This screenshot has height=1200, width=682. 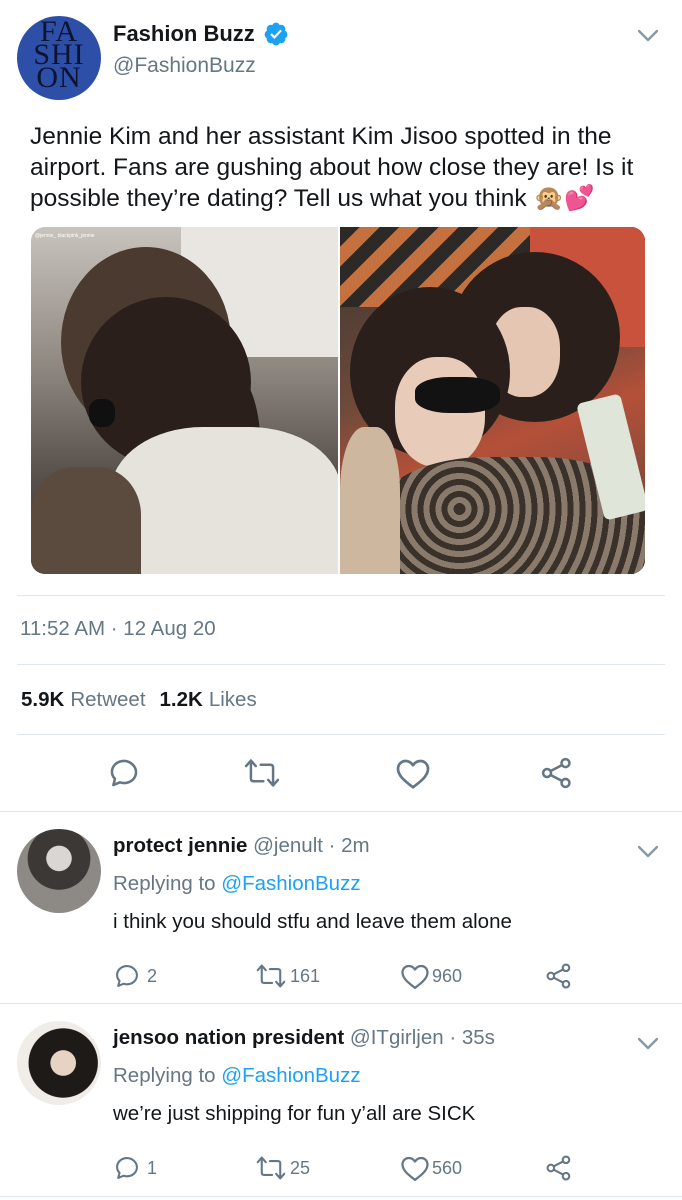 I want to click on photo-left: @jennie_ blackpink_jennie, so click(x=184, y=400).